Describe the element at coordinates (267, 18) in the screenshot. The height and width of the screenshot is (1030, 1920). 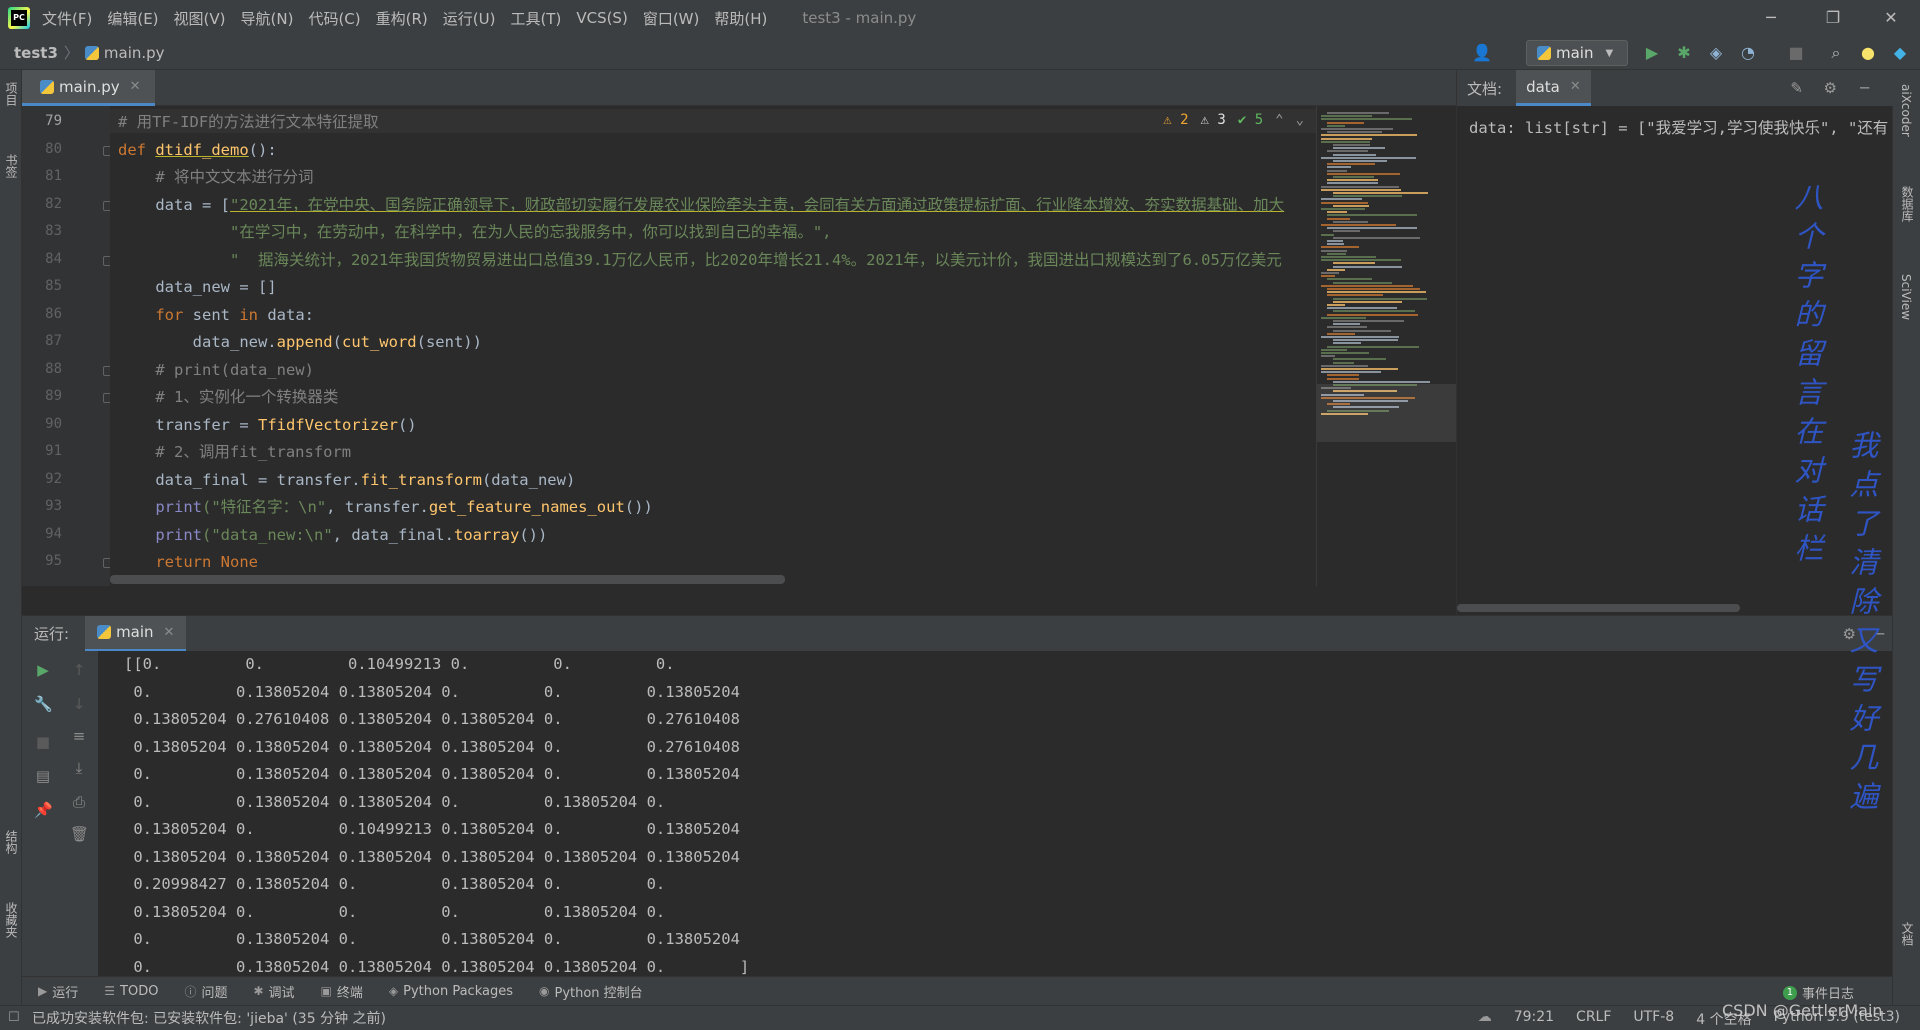
I see `menu-navigate: 导航(N)` at that location.